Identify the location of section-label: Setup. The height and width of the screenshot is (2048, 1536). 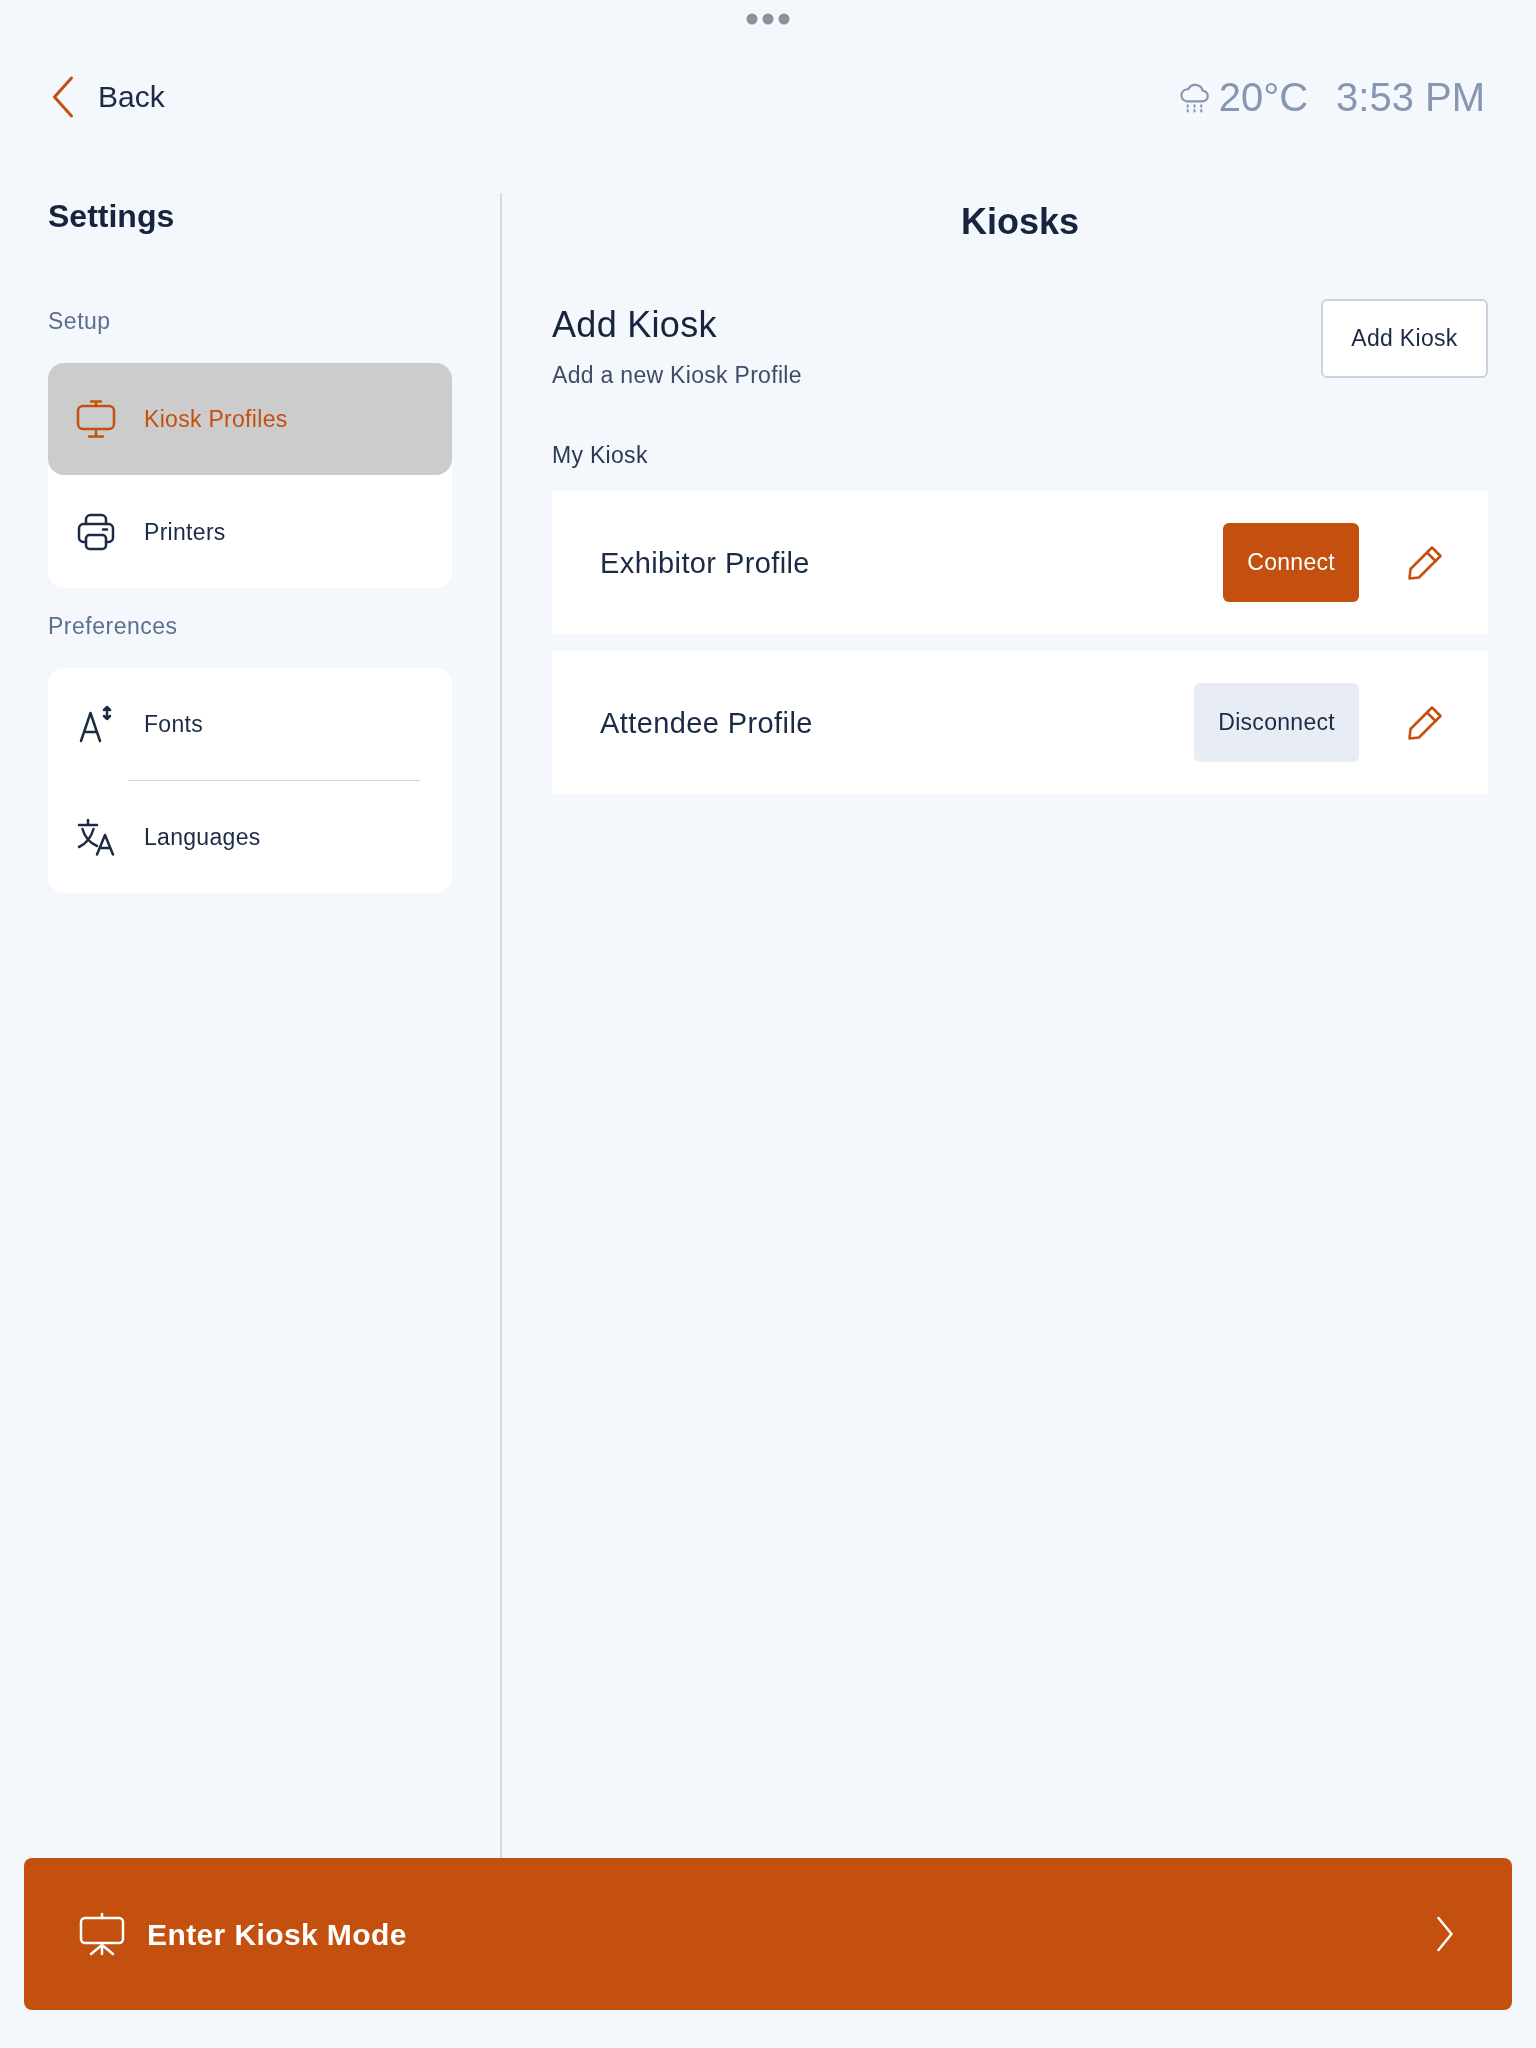
(80, 321).